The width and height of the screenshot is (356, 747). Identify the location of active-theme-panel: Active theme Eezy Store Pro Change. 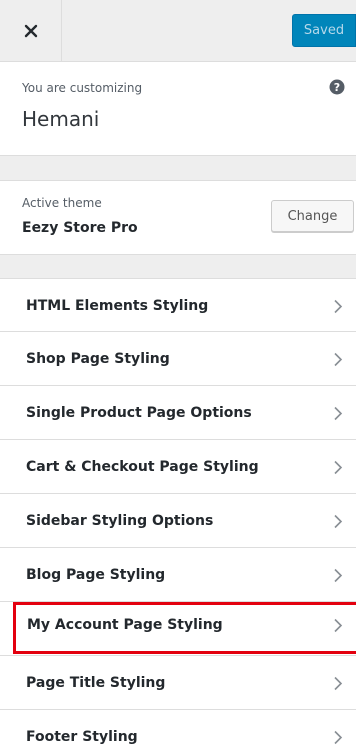
(178, 217).